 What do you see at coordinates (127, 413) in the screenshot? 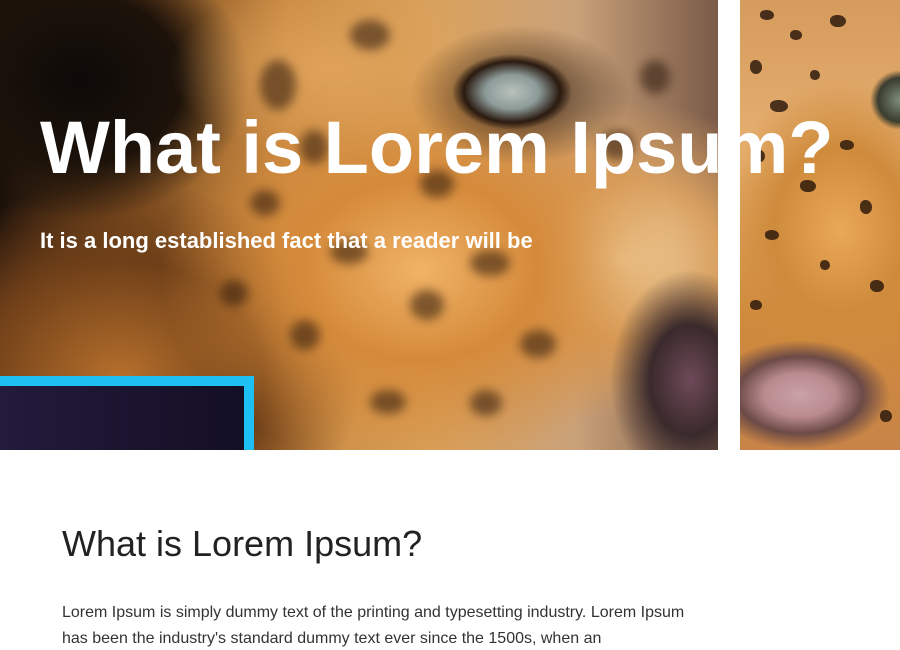
I see `hero-accent-box` at bounding box center [127, 413].